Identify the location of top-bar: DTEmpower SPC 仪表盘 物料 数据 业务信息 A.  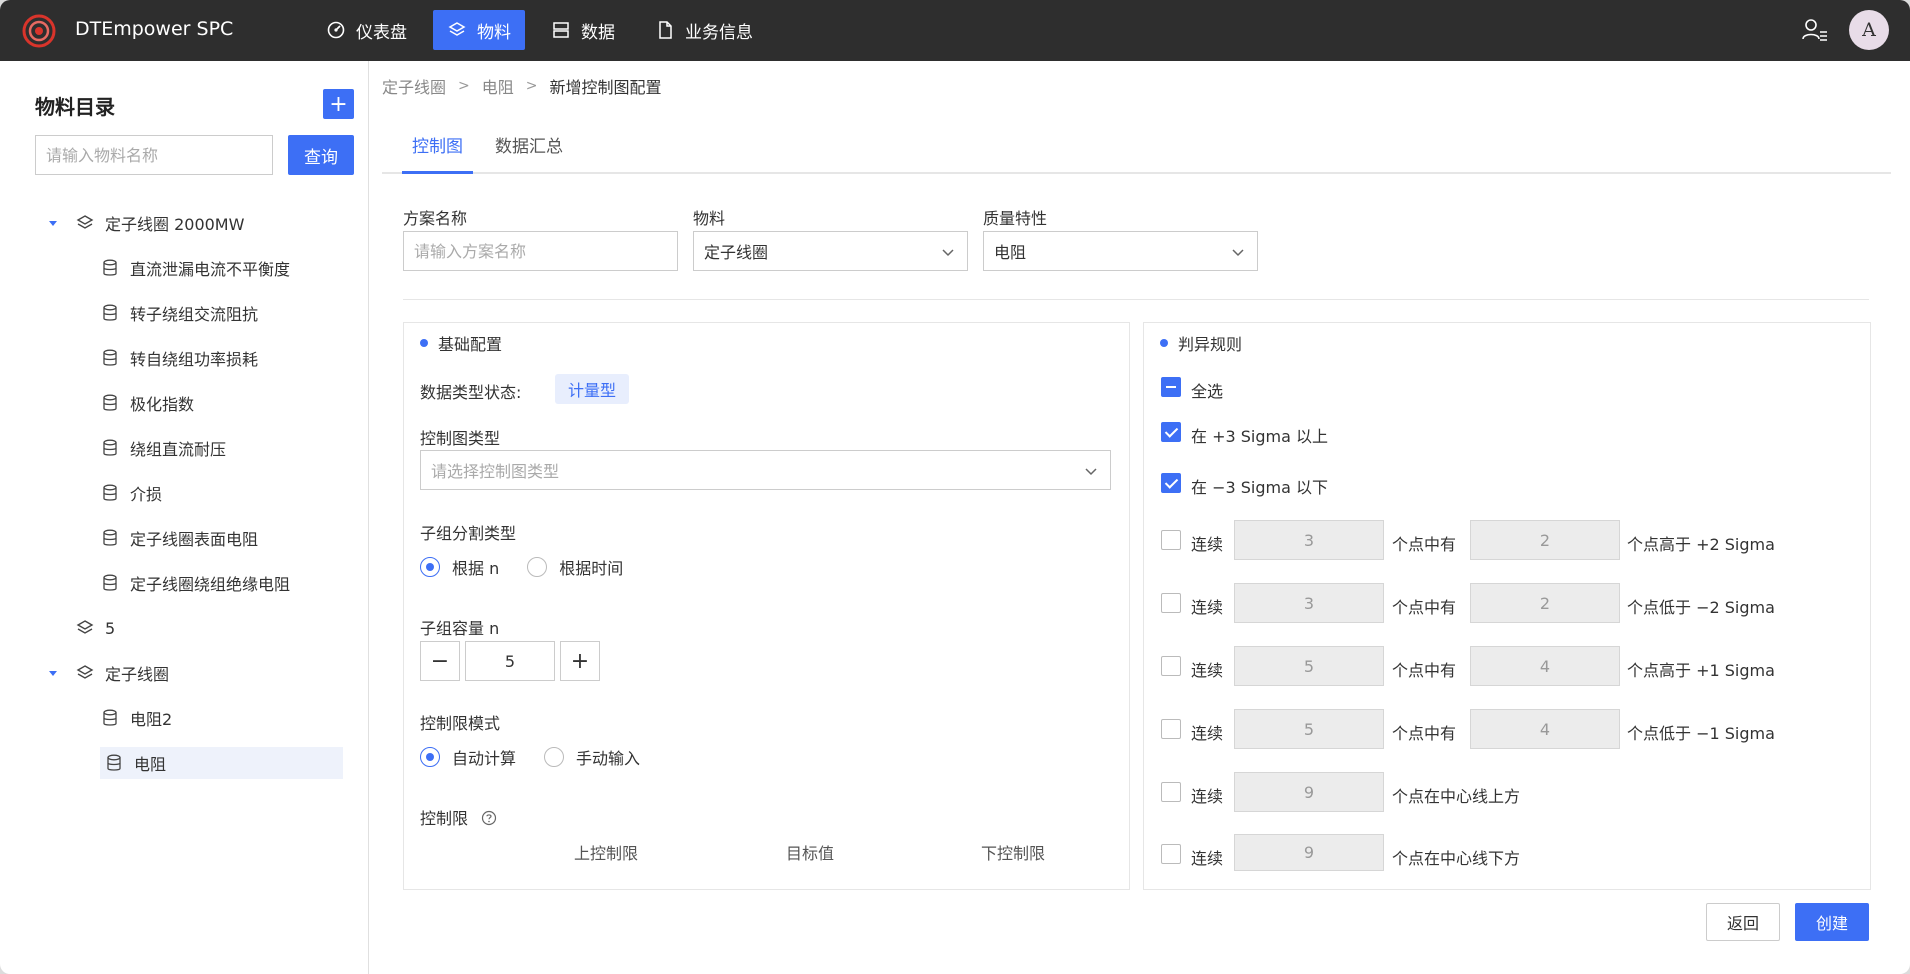
(955, 30).